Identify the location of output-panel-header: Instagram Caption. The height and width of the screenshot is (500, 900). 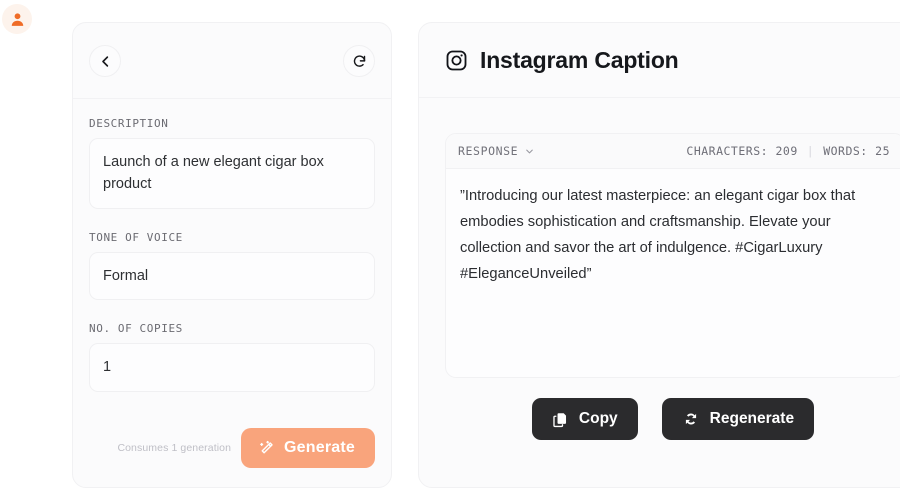
(659, 60).